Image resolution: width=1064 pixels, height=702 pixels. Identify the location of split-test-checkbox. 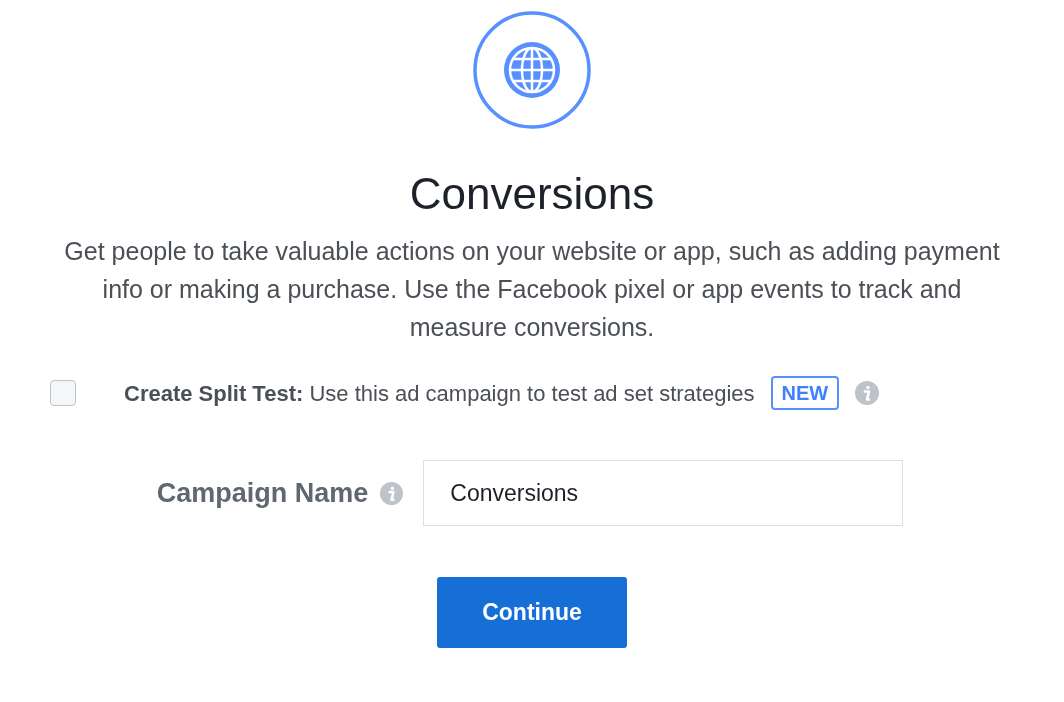
(63, 393).